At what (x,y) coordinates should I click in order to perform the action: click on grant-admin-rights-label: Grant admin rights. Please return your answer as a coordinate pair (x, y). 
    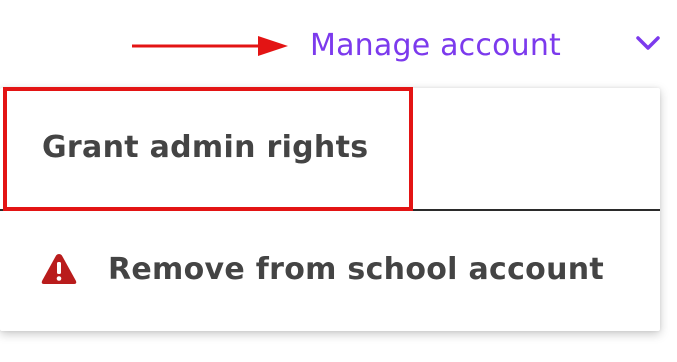
    Looking at the image, I should click on (205, 147).